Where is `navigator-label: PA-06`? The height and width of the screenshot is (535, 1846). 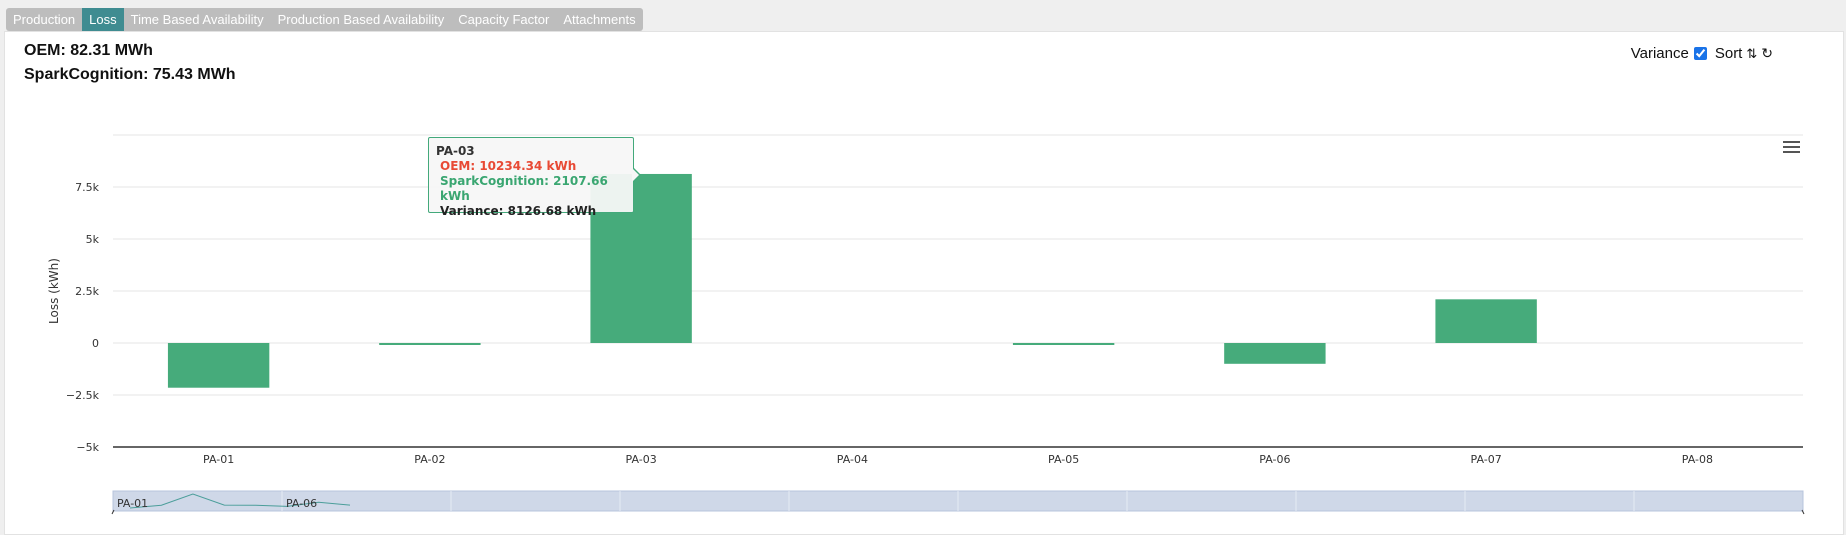 navigator-label: PA-06 is located at coordinates (301, 503).